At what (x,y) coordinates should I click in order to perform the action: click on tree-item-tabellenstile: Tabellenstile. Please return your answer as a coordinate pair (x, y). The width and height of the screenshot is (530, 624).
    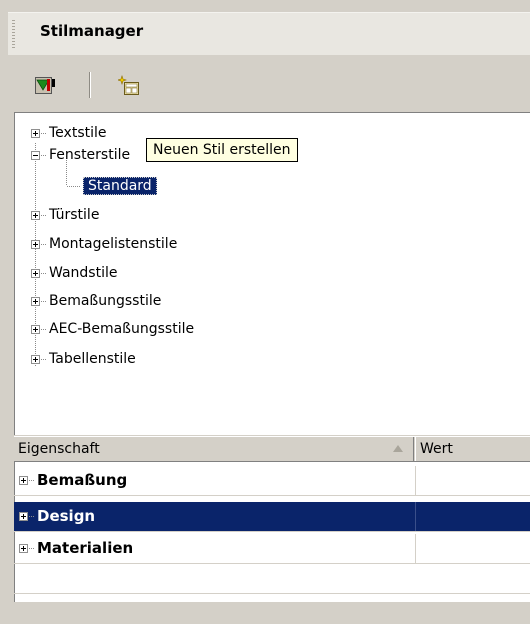
    Looking at the image, I should click on (83, 359).